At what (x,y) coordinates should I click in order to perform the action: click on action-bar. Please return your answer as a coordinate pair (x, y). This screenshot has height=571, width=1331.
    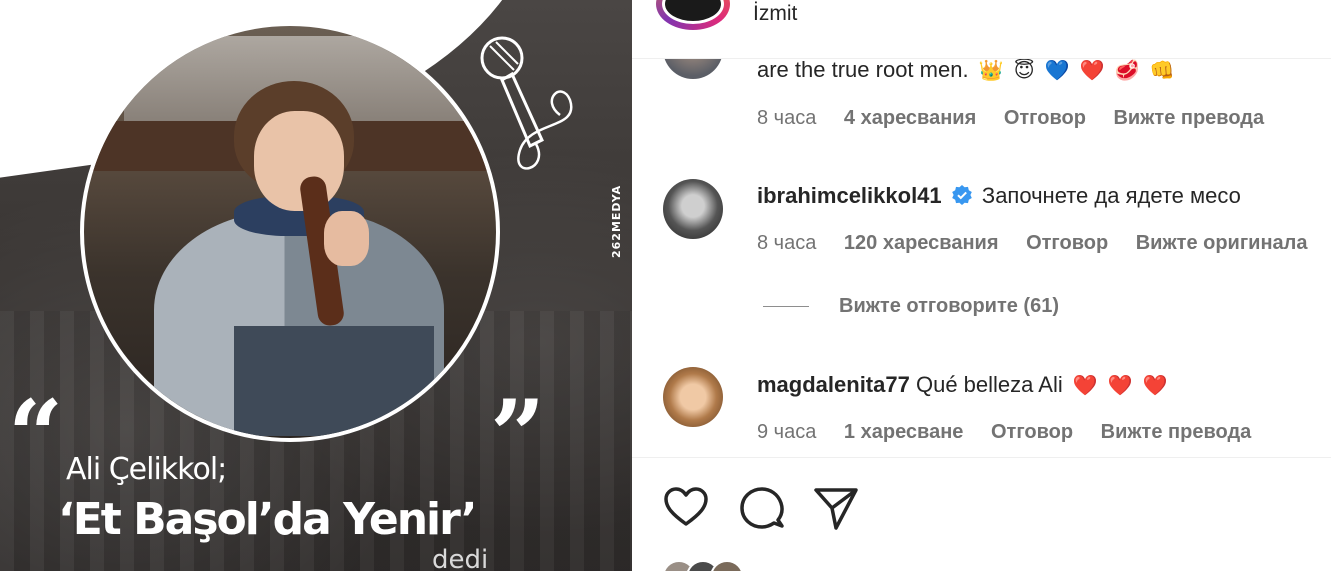
    Looking at the image, I should click on (981, 514).